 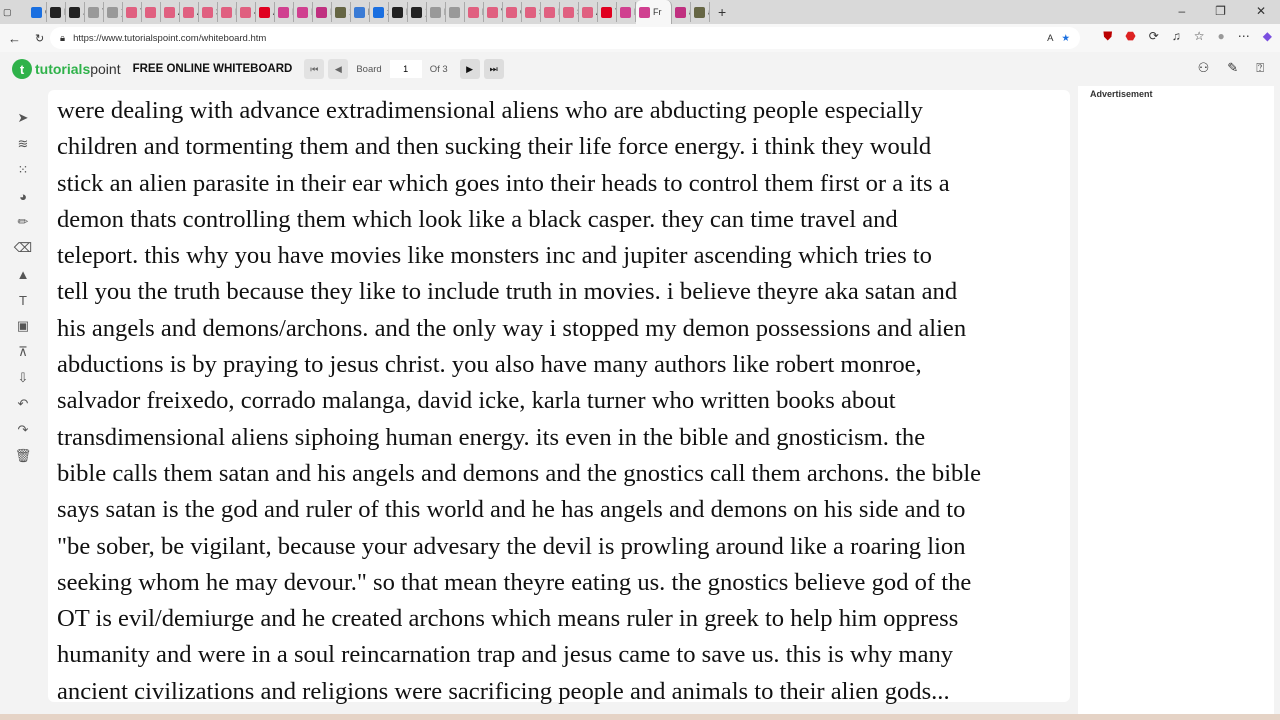 I want to click on logo-text-b: point, so click(x=105, y=69).